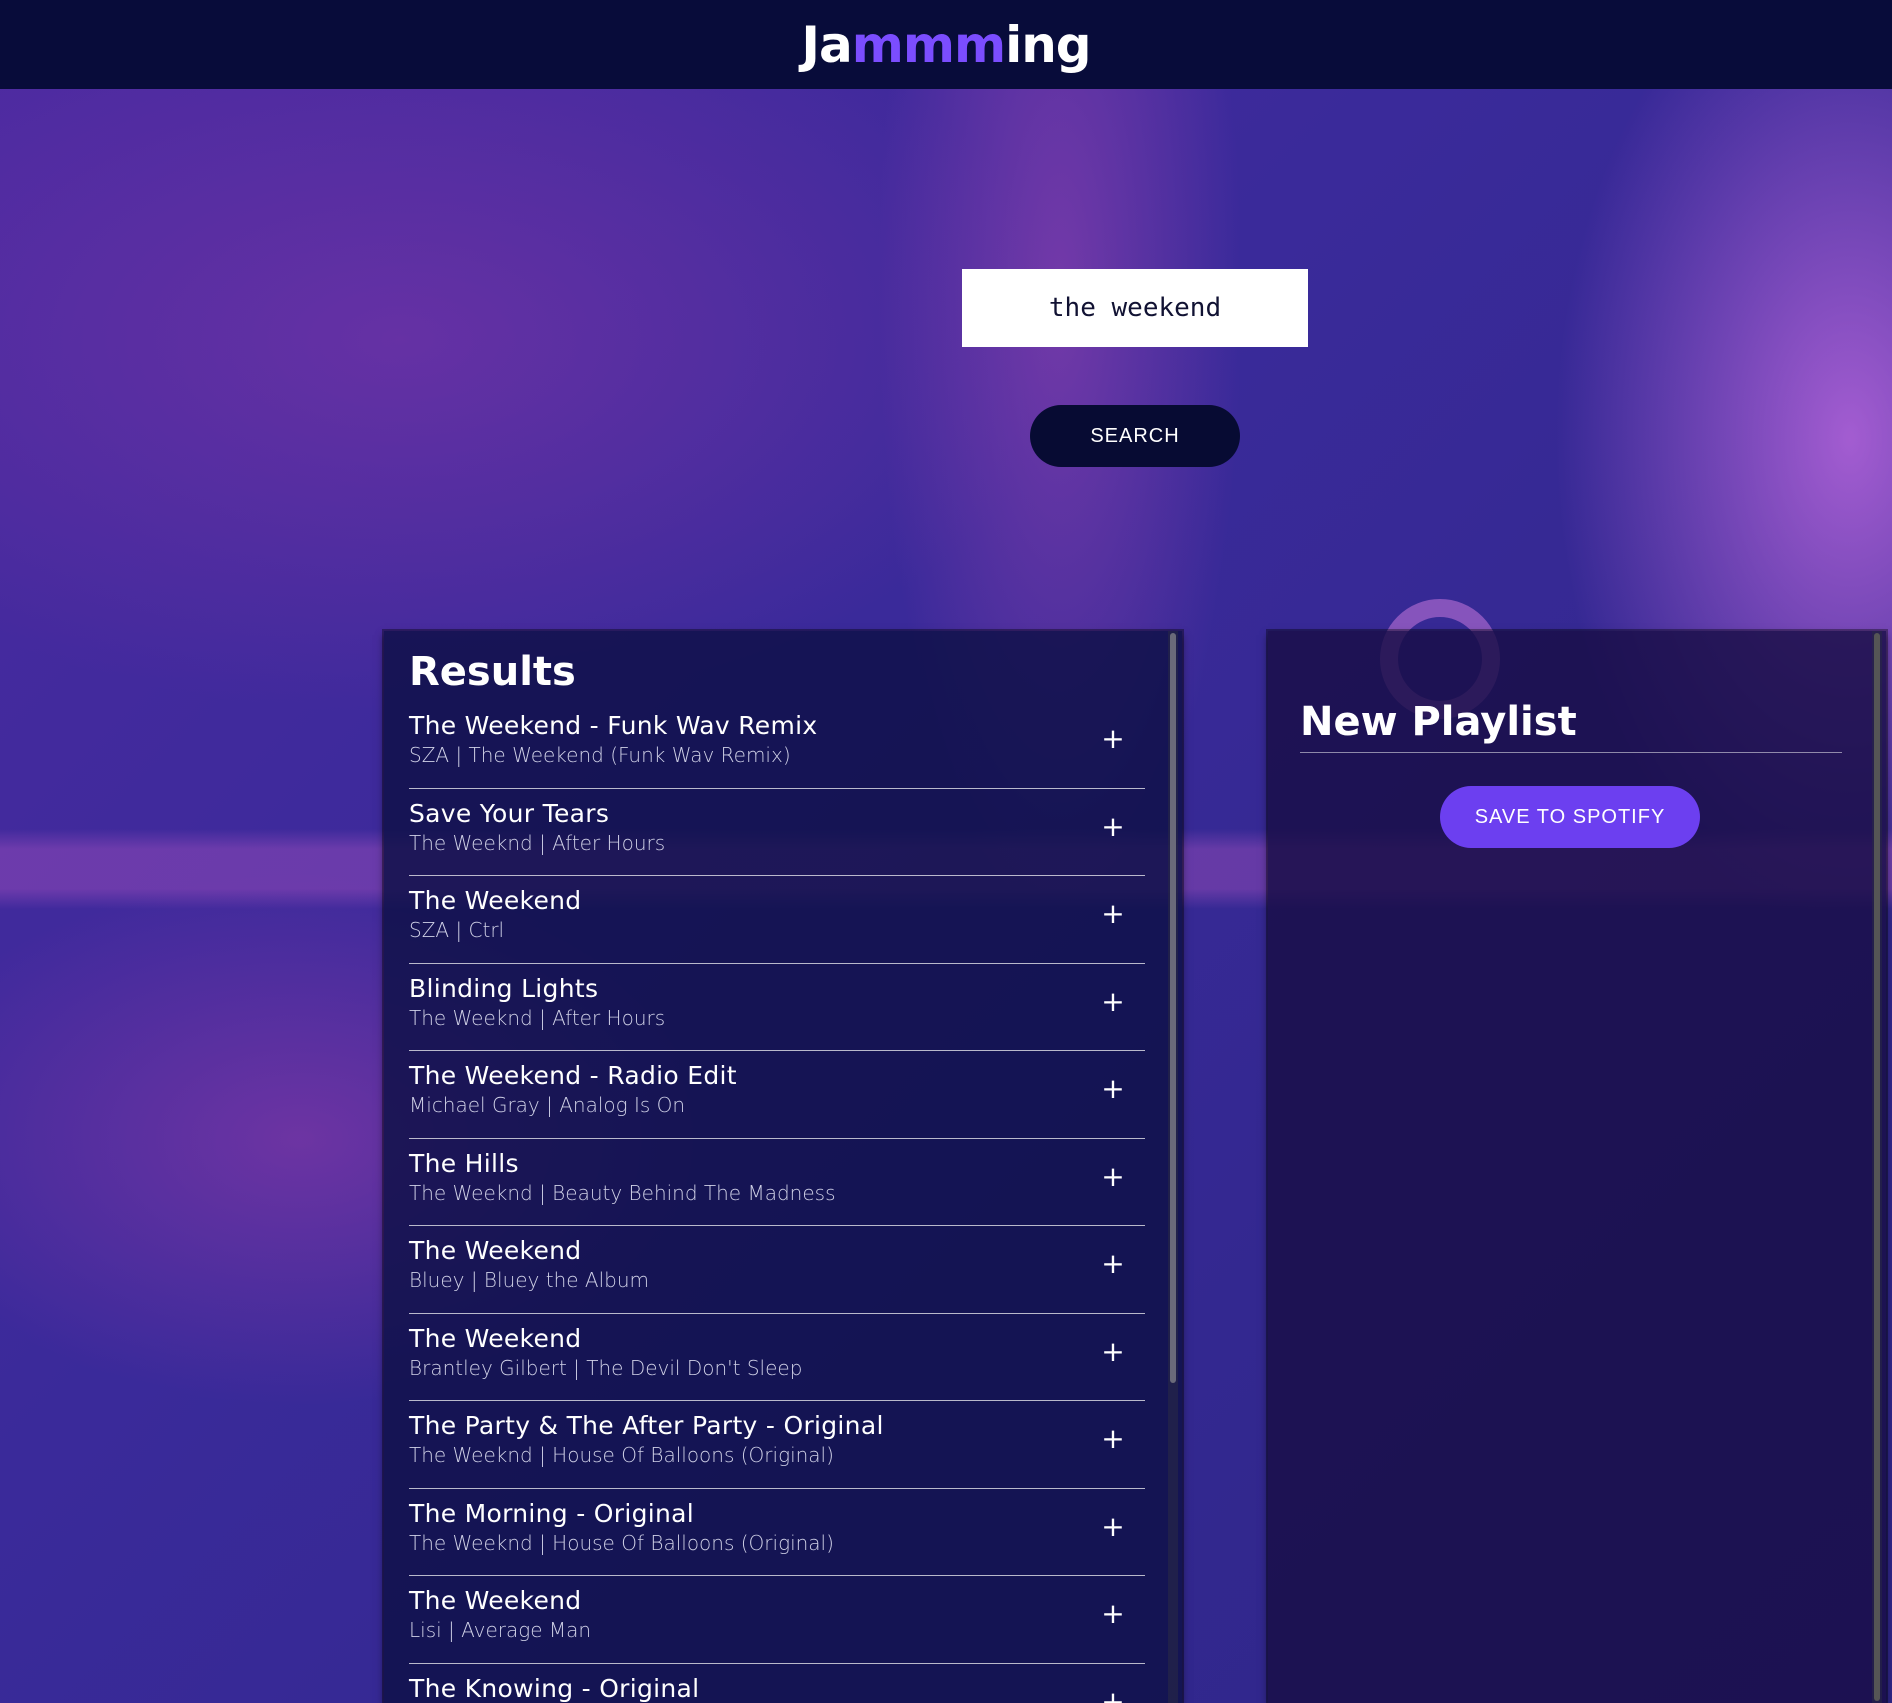 The image size is (1892, 1703). What do you see at coordinates (928, 44) in the screenshot?
I see `logo-text-highlight: mmm` at bounding box center [928, 44].